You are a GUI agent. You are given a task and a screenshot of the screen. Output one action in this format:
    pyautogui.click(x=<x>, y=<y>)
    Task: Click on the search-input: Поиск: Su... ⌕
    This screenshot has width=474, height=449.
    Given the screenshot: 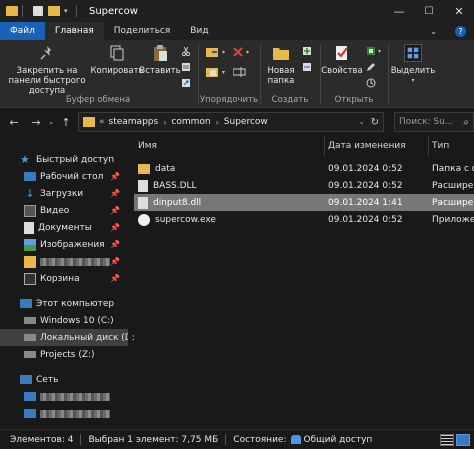 What is the action you would take?
    pyautogui.click(x=434, y=122)
    